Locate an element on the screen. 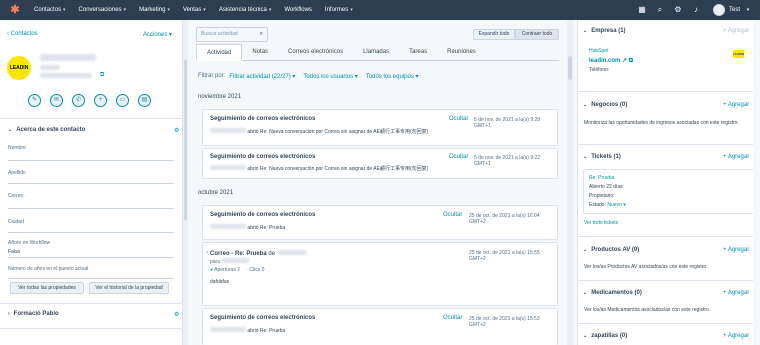  nav-ventas: Ventas ▾ is located at coordinates (194, 10).